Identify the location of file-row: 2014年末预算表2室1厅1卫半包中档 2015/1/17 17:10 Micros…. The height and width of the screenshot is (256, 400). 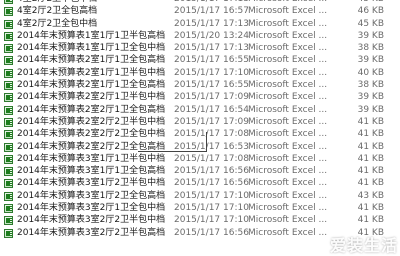
(200, 73).